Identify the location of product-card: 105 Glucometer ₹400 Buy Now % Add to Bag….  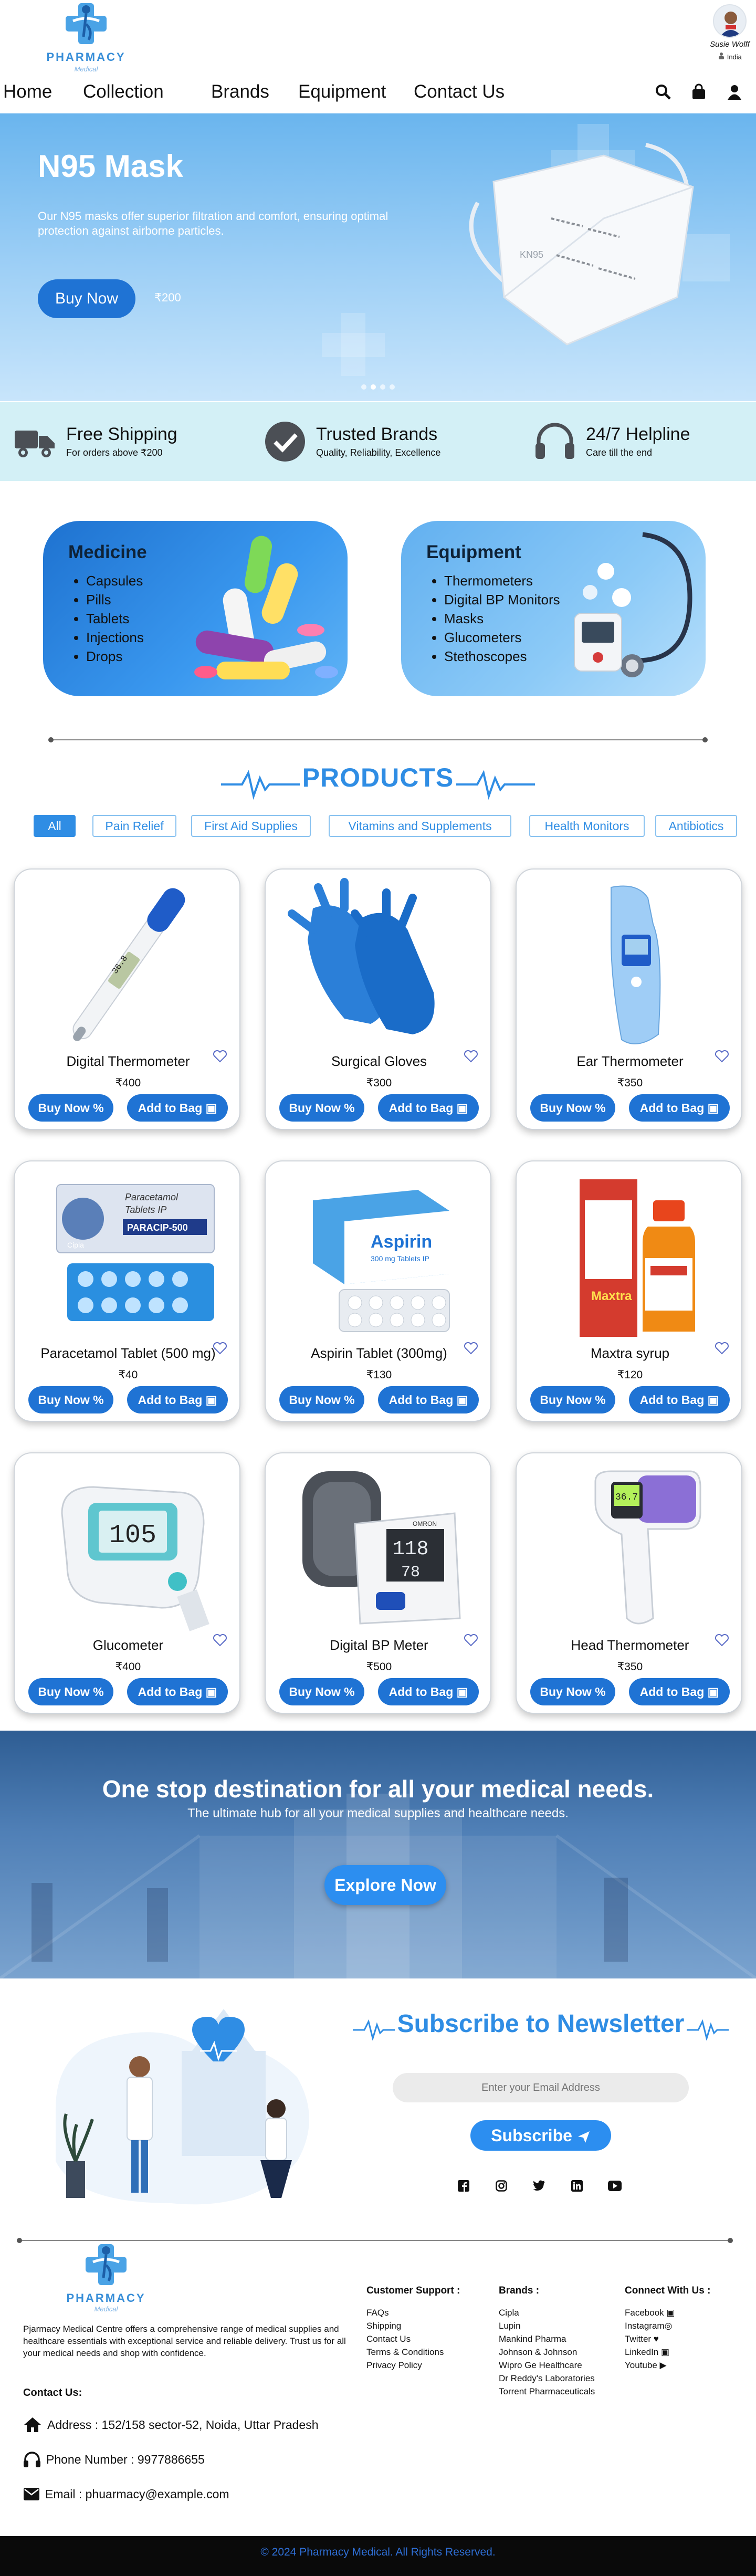
(127, 1583).